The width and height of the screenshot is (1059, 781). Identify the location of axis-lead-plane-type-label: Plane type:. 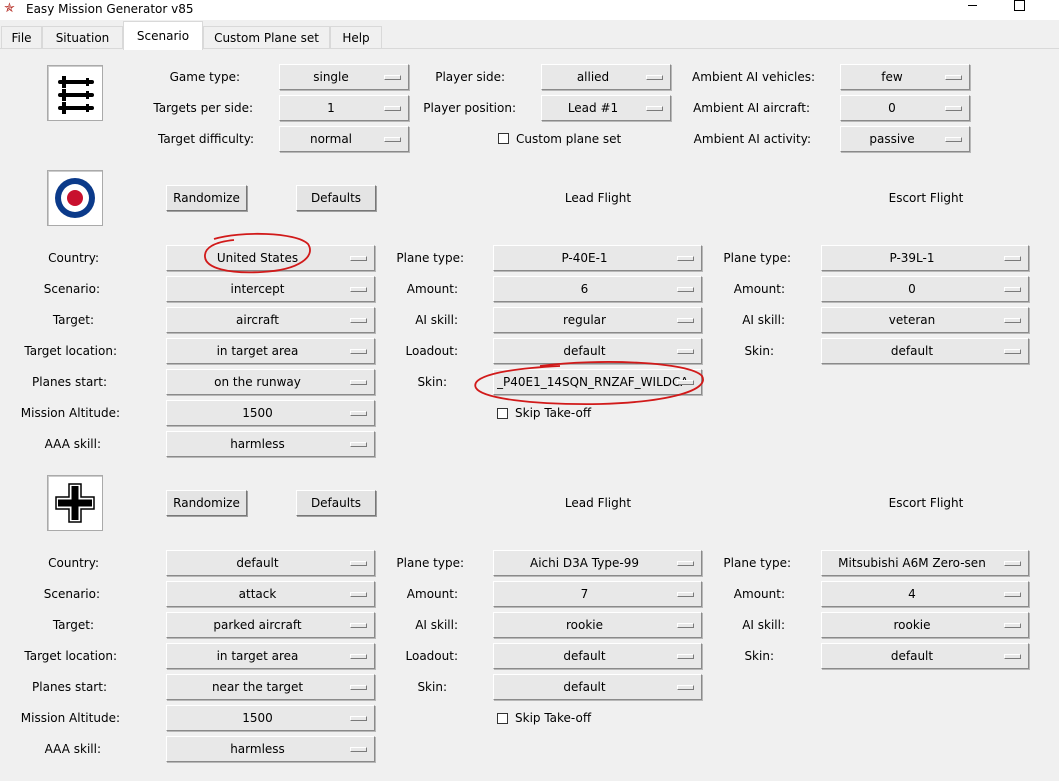
(430, 563).